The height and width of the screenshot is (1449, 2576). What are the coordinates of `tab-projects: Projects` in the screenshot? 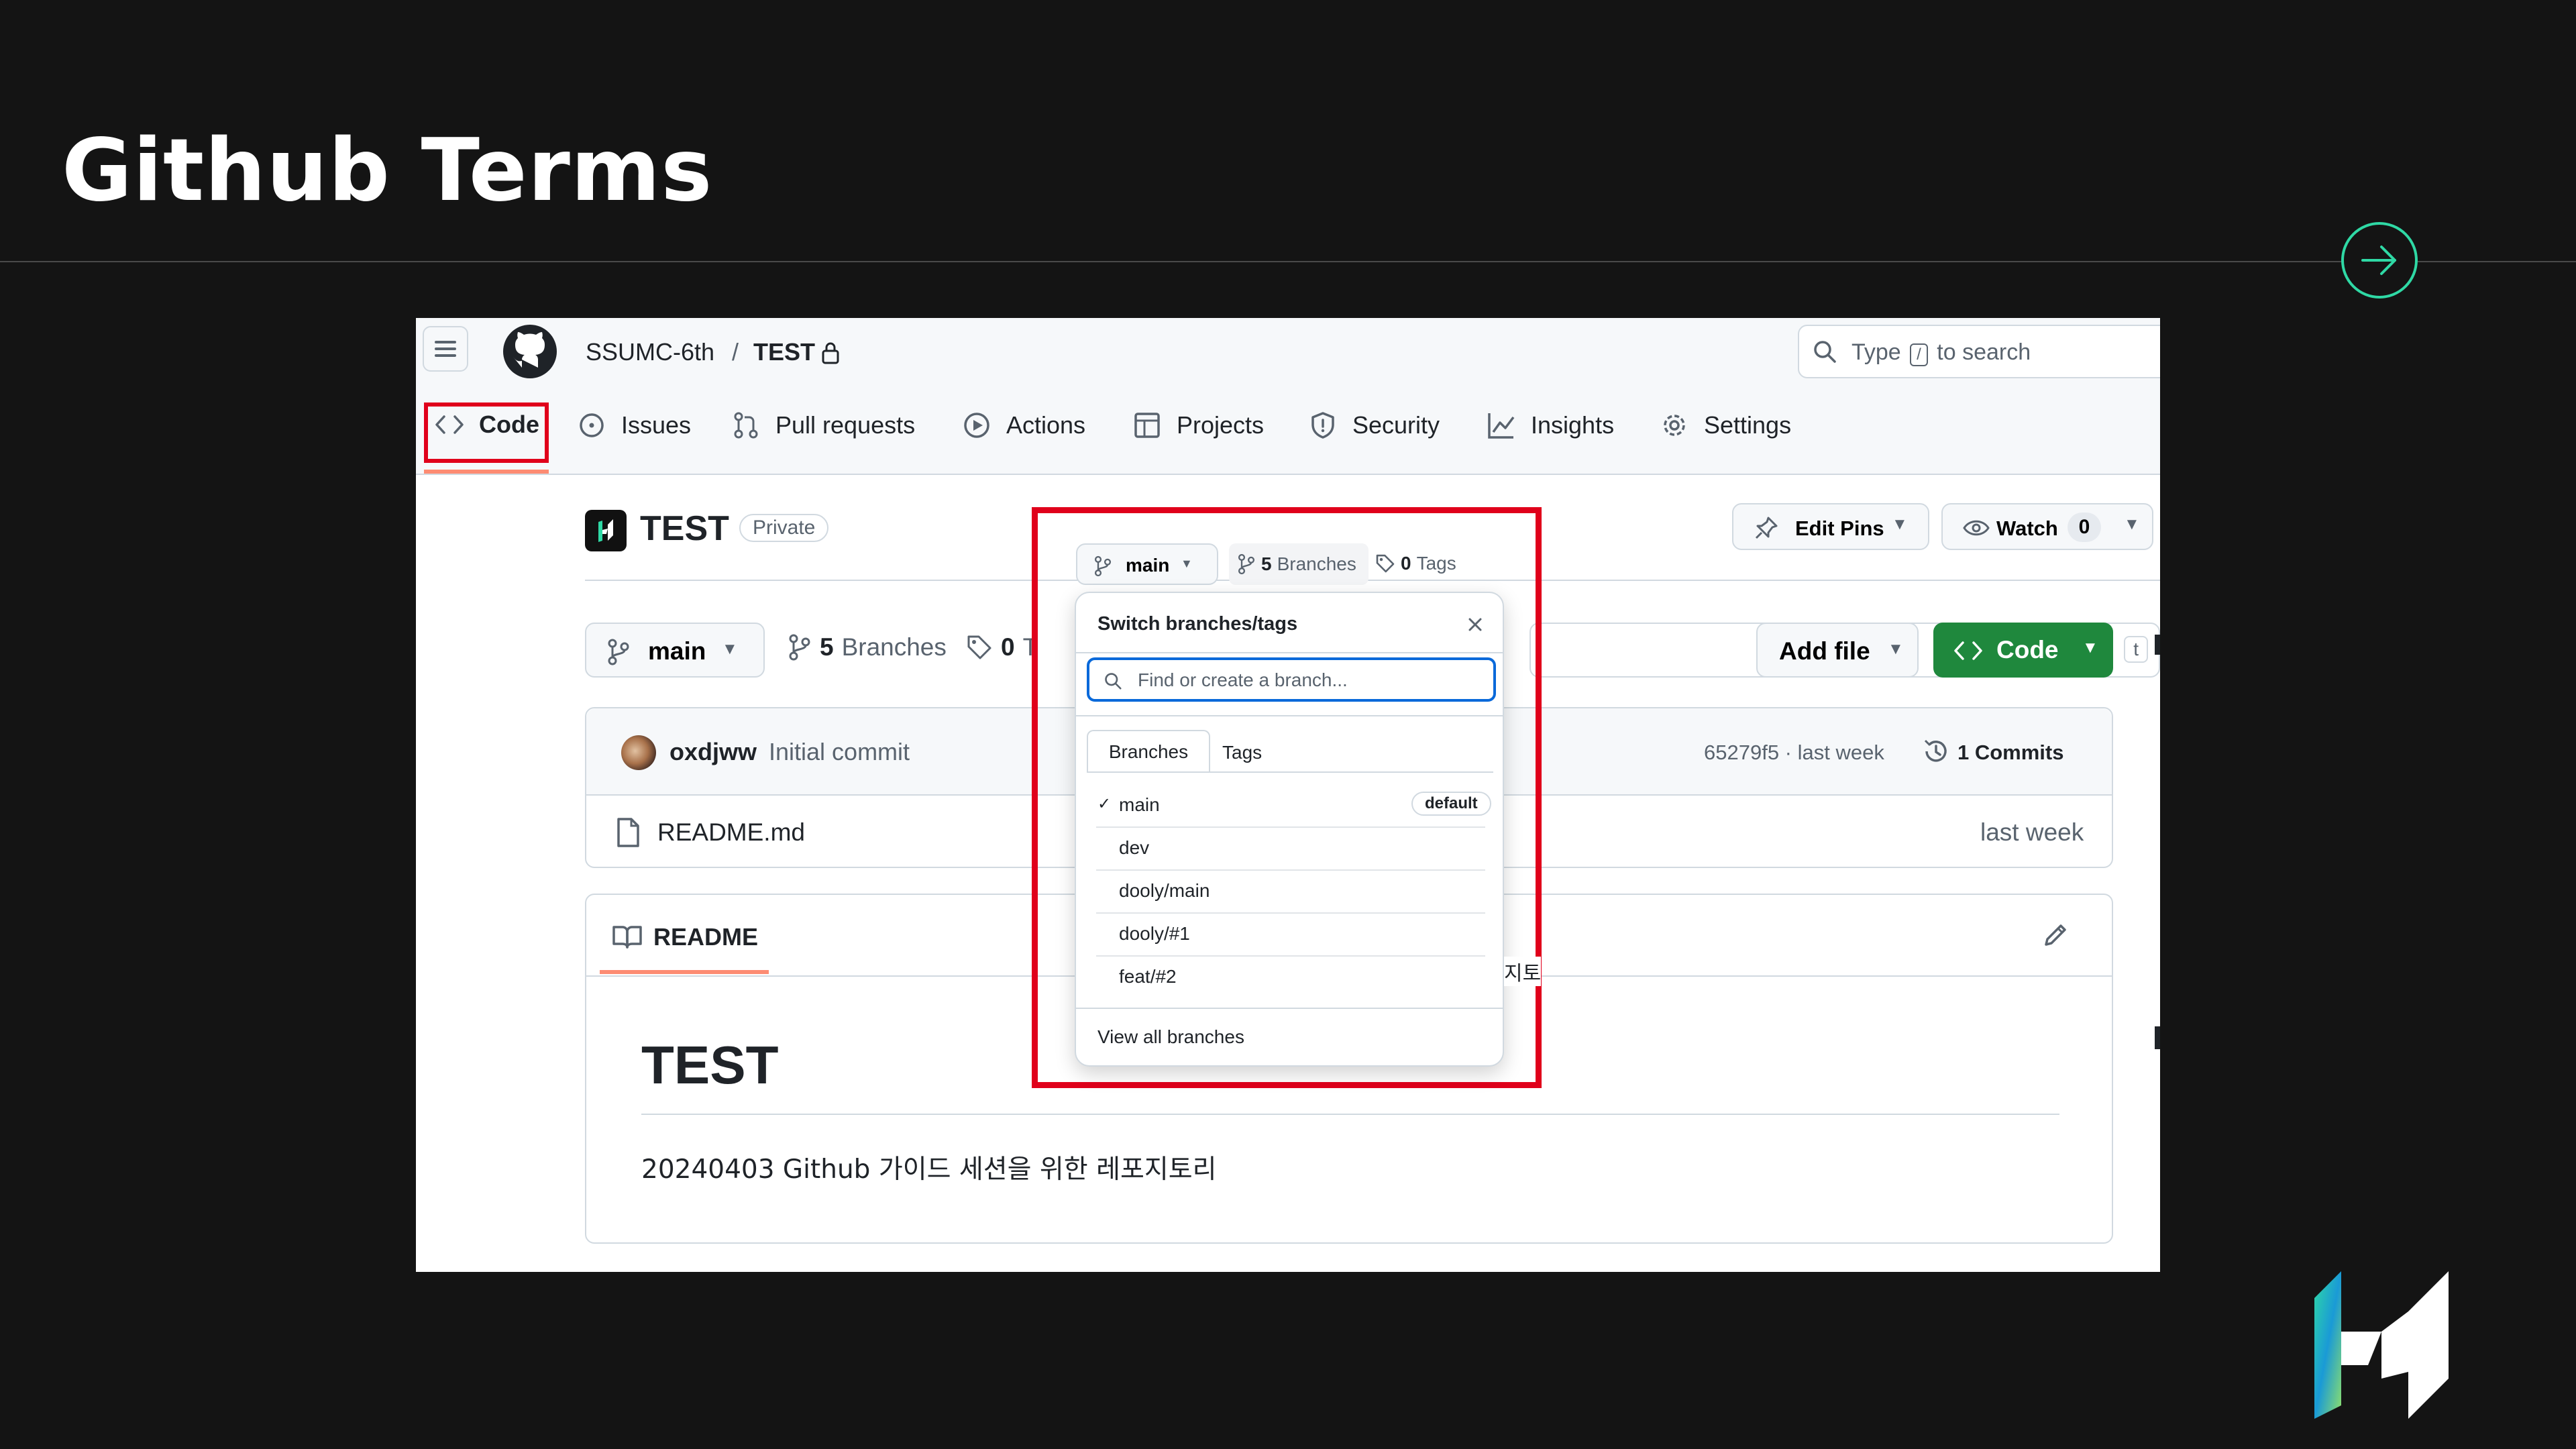 It's located at (1198, 425).